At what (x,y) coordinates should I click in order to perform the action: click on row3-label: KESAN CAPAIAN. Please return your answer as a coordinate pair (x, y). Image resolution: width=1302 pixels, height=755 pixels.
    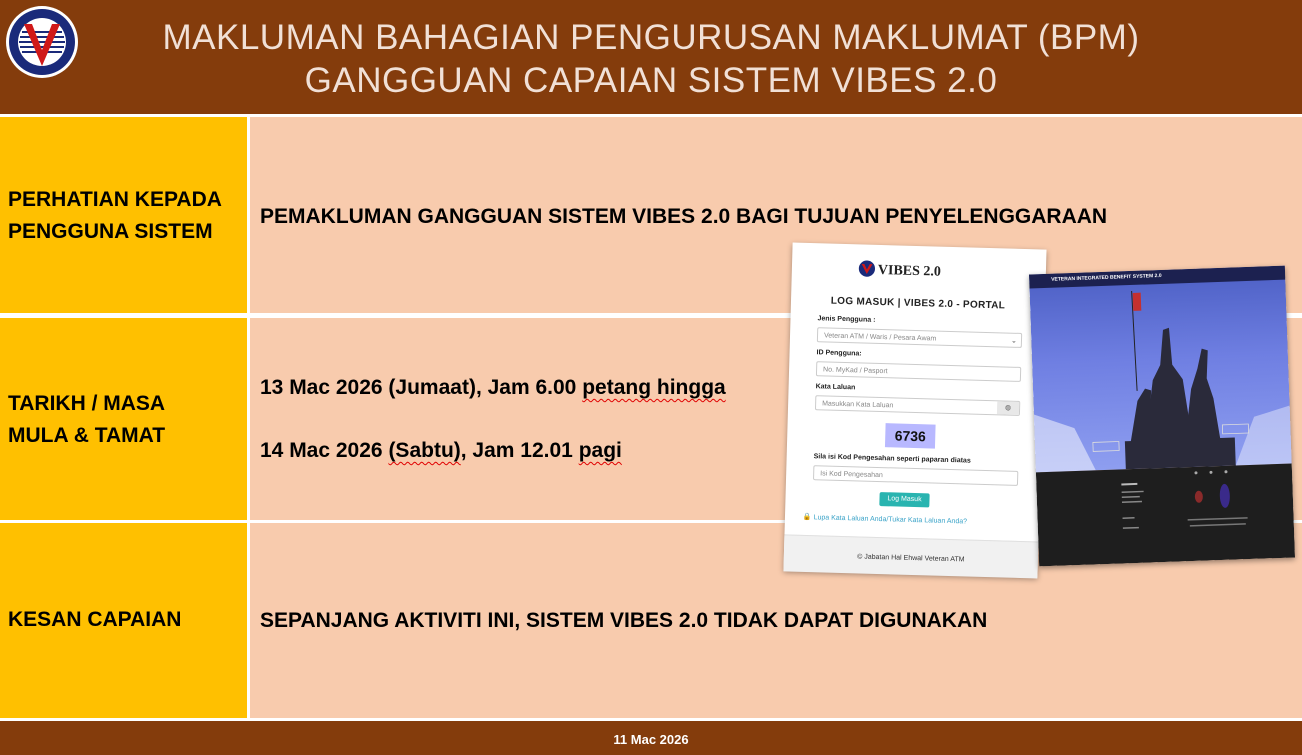
    Looking at the image, I should click on (95, 619).